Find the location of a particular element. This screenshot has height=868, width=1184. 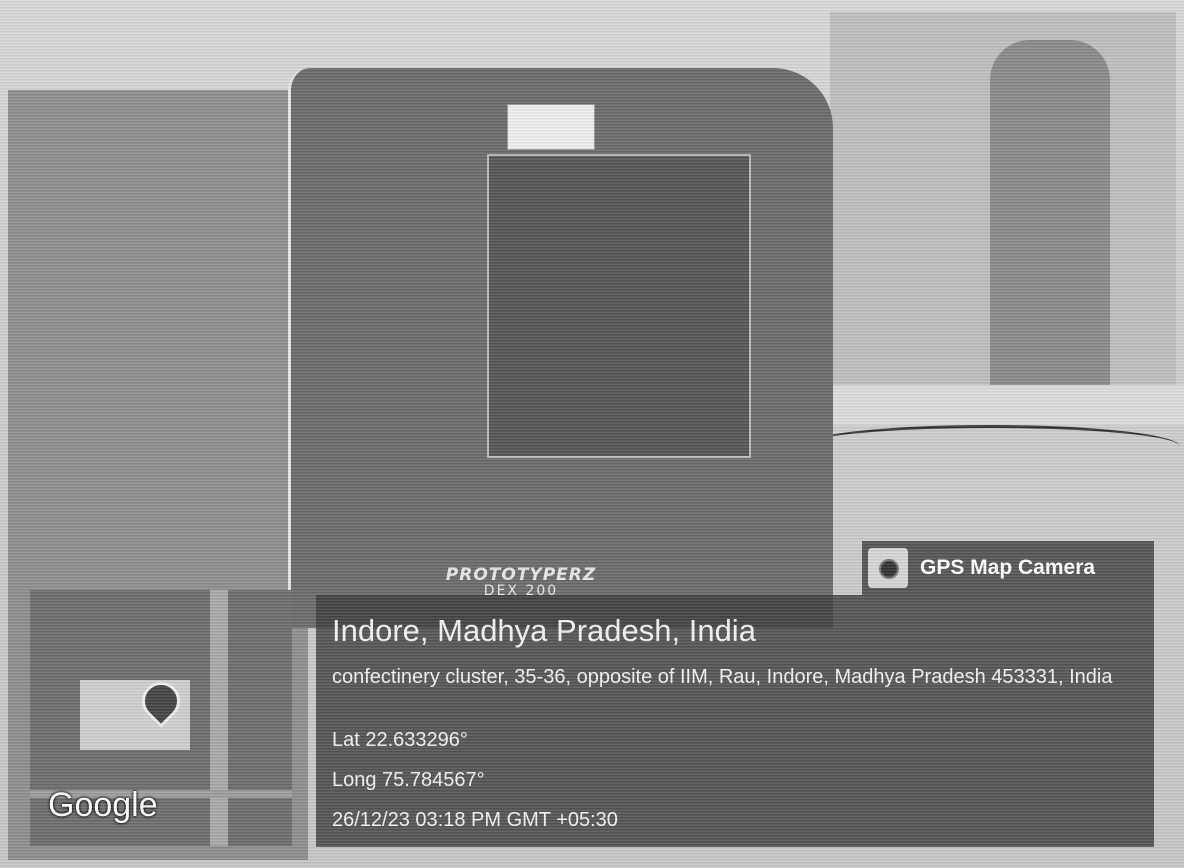

location-latitude: Lat 22.633296° is located at coordinates (400, 740).